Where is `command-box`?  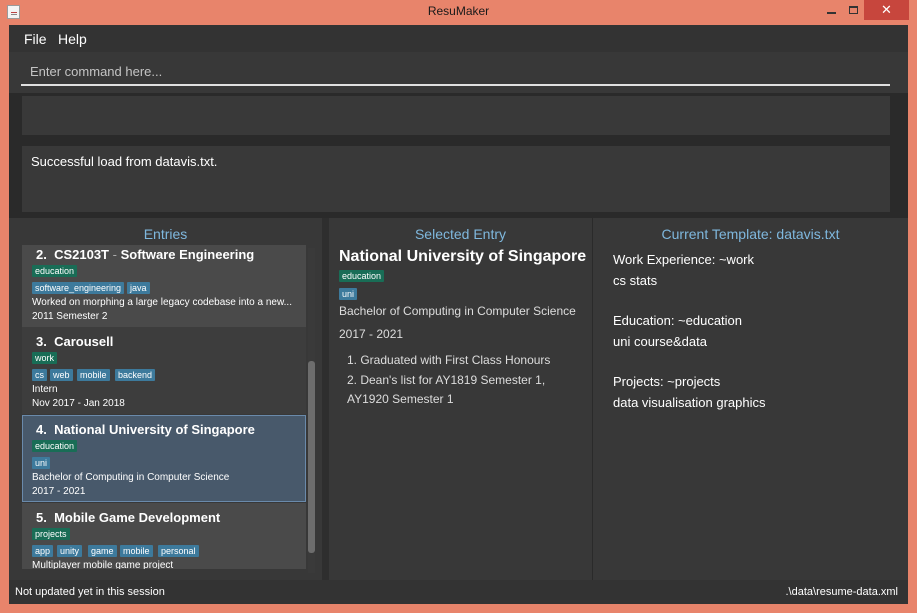
command-box is located at coordinates (458, 72).